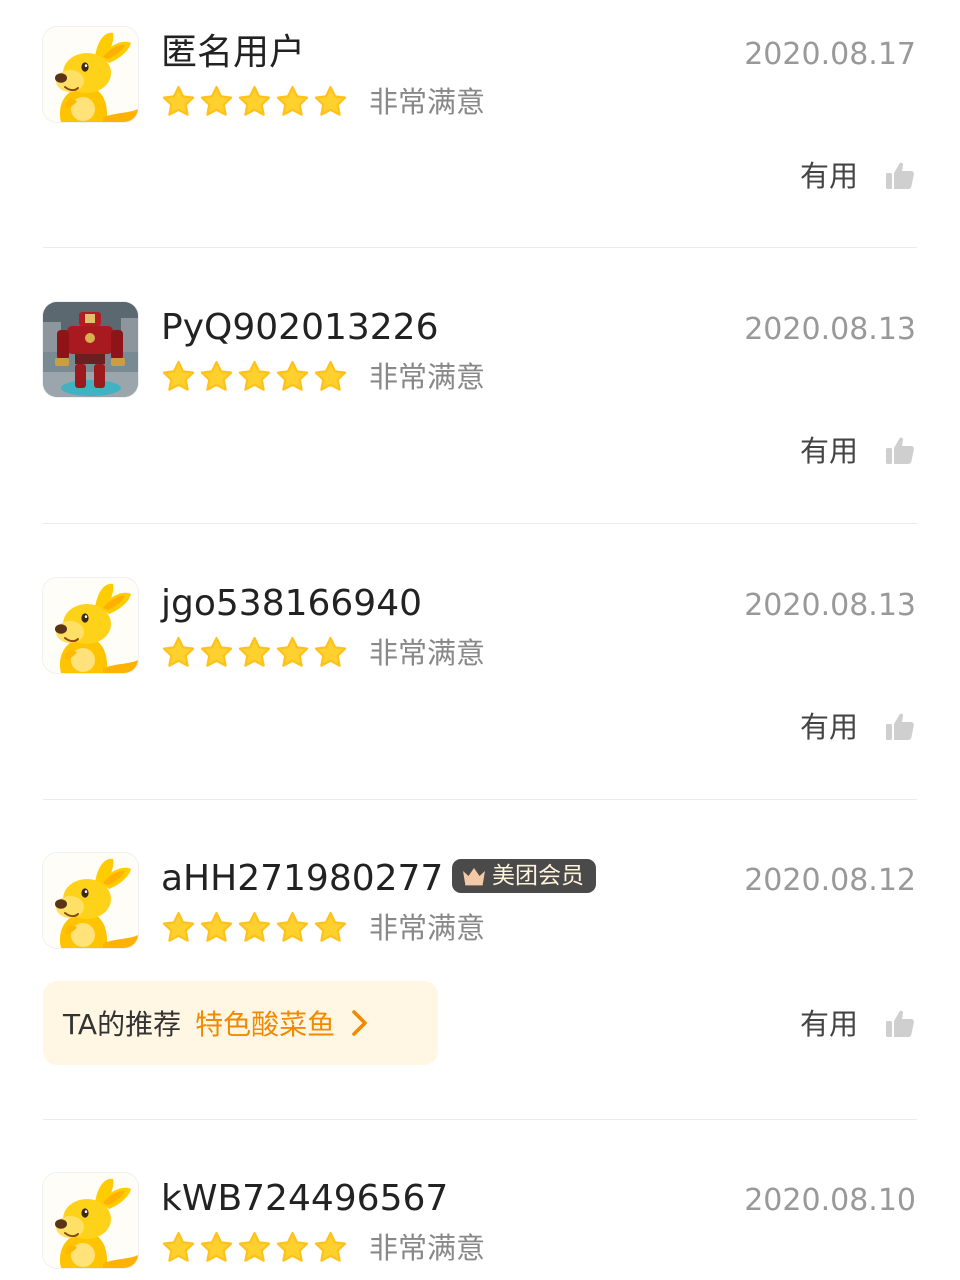  I want to click on recommended-dish-link: TA的推荐 特色酸菜鱼, so click(240, 1023).